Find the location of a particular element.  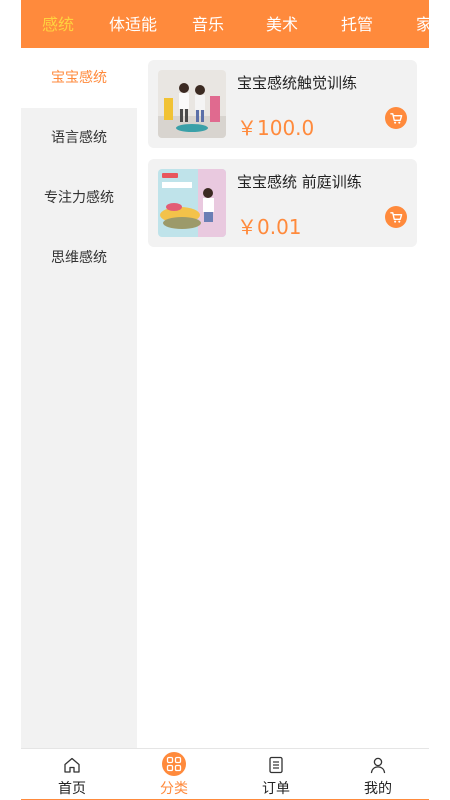

nav-orders: 订单 is located at coordinates (276, 774).